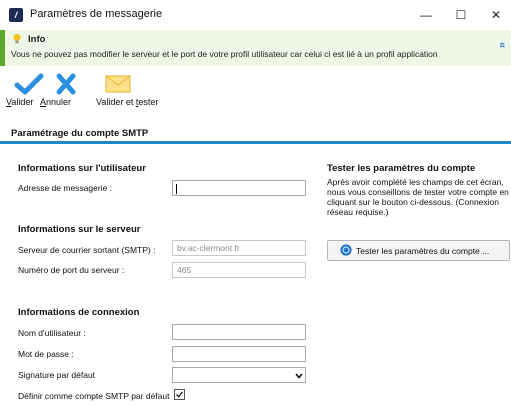  I want to click on cross-icon, so click(66, 84).